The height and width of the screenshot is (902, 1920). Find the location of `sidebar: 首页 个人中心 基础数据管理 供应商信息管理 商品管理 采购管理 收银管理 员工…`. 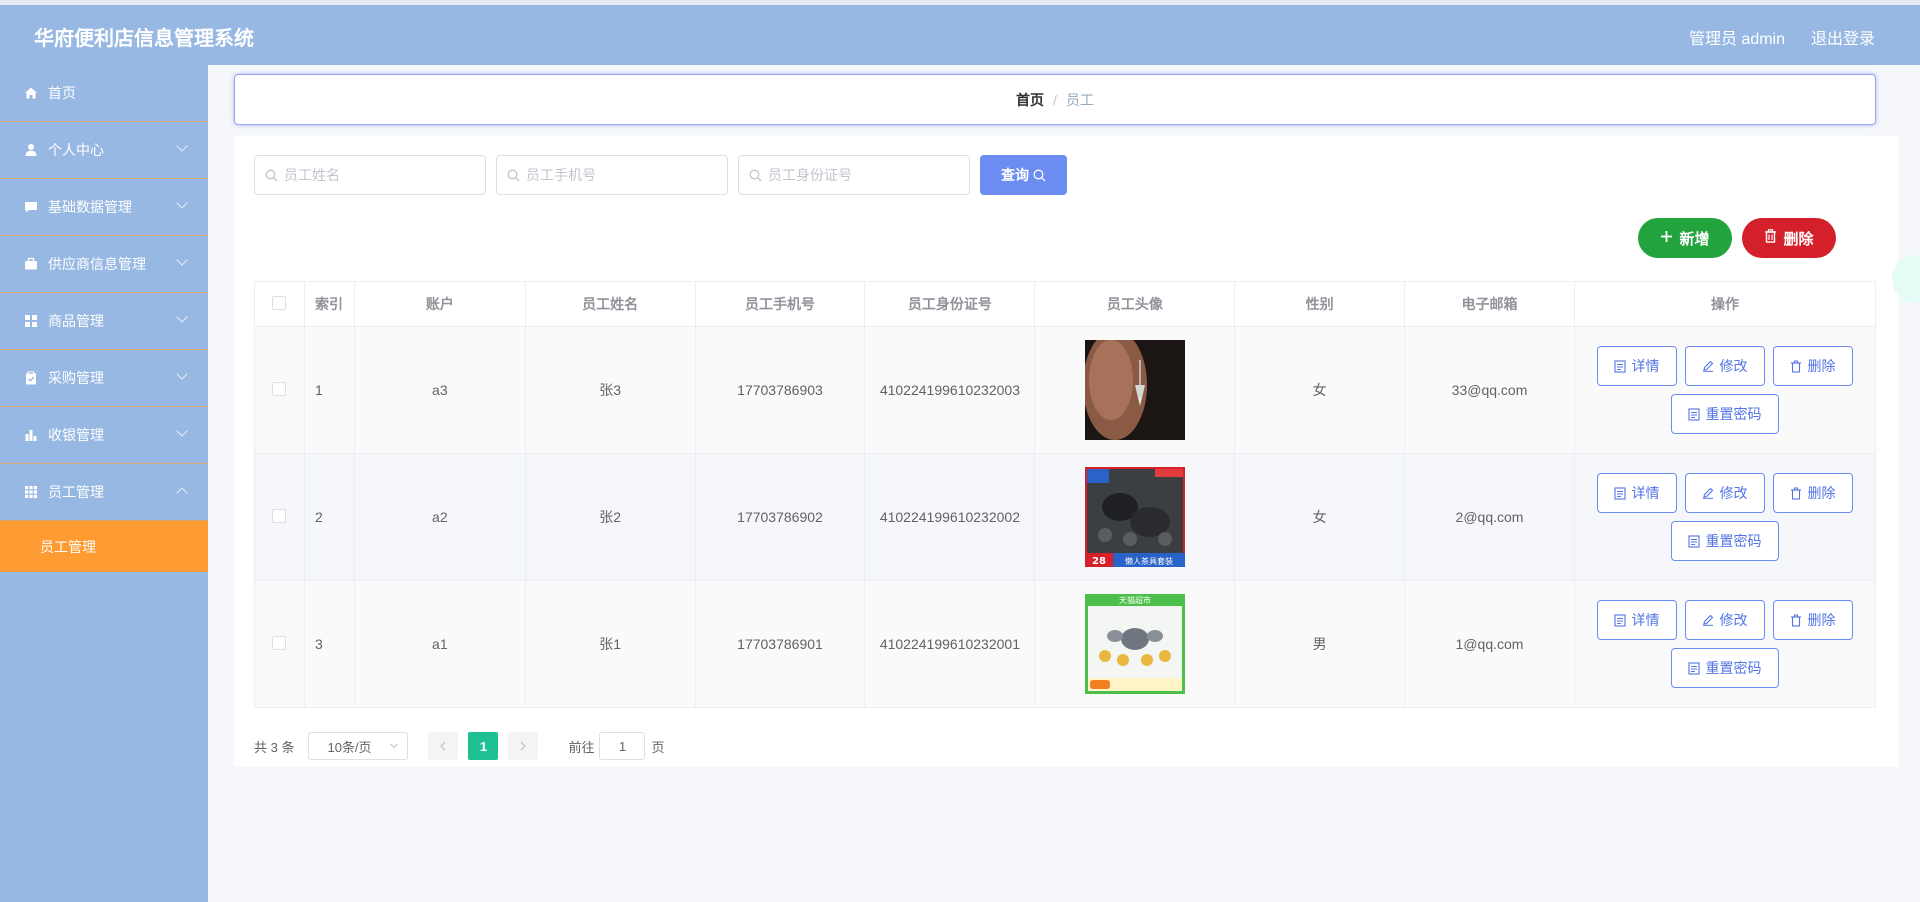

sidebar: 首页 个人中心 基础数据管理 供应商信息管理 商品管理 采购管理 收银管理 员工… is located at coordinates (104, 483).